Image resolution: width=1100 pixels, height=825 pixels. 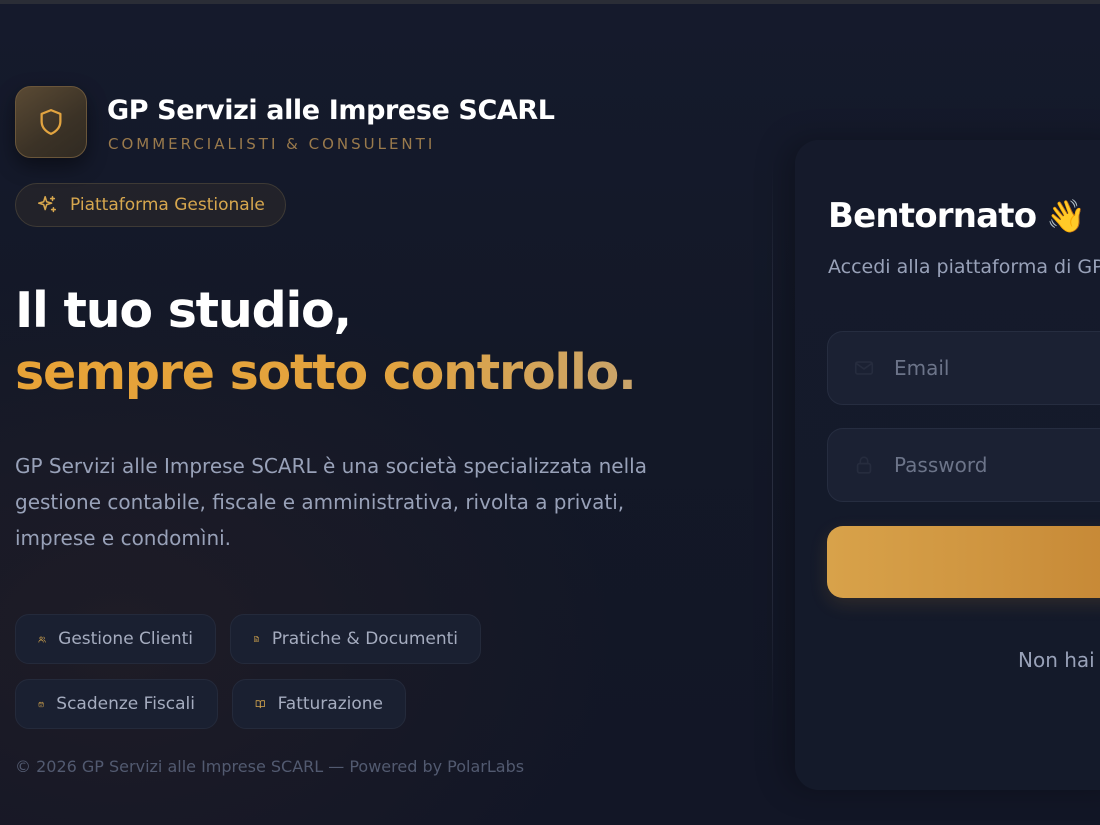 What do you see at coordinates (932, 216) in the screenshot?
I see `login-title-text: Bentornato` at bounding box center [932, 216].